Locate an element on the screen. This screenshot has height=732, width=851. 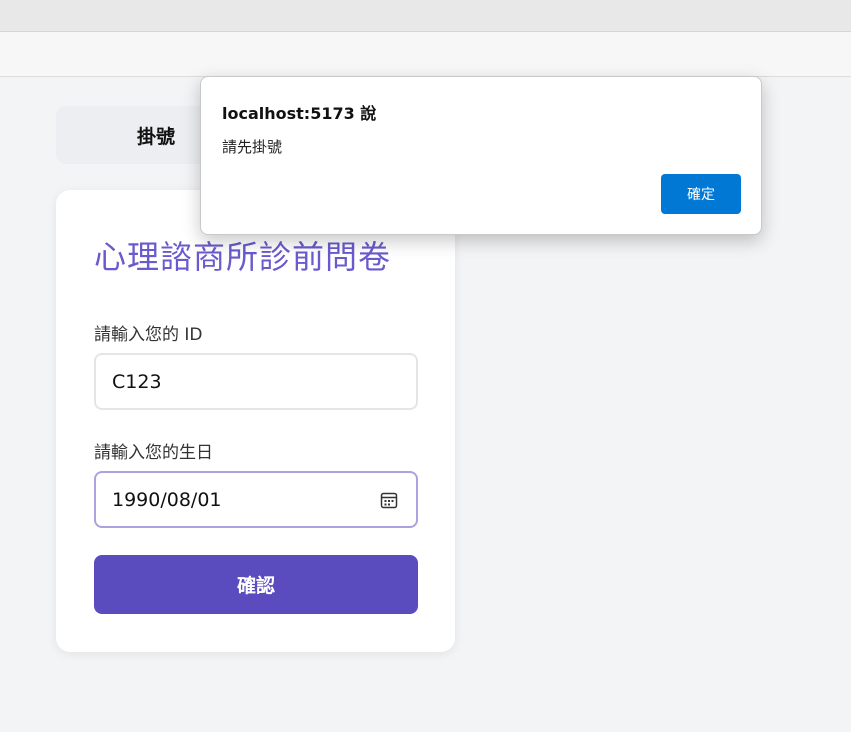
tab-registration-label: 掛號 is located at coordinates (155, 136).